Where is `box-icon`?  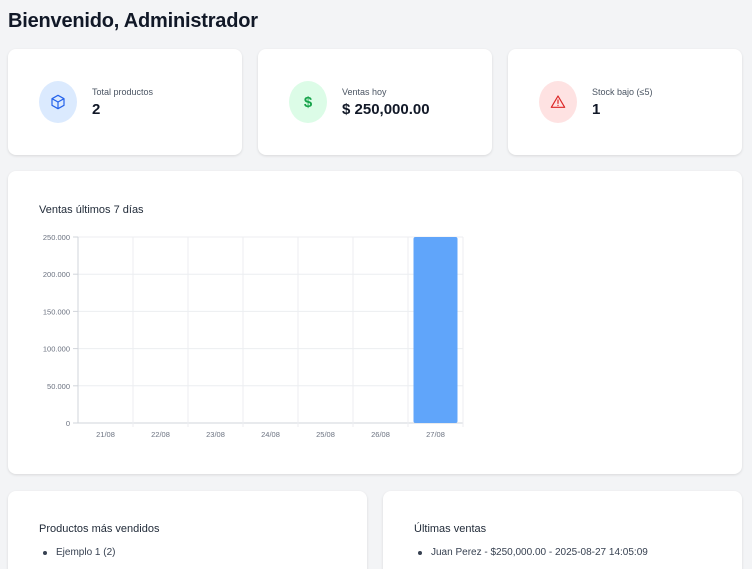
box-icon is located at coordinates (58, 102).